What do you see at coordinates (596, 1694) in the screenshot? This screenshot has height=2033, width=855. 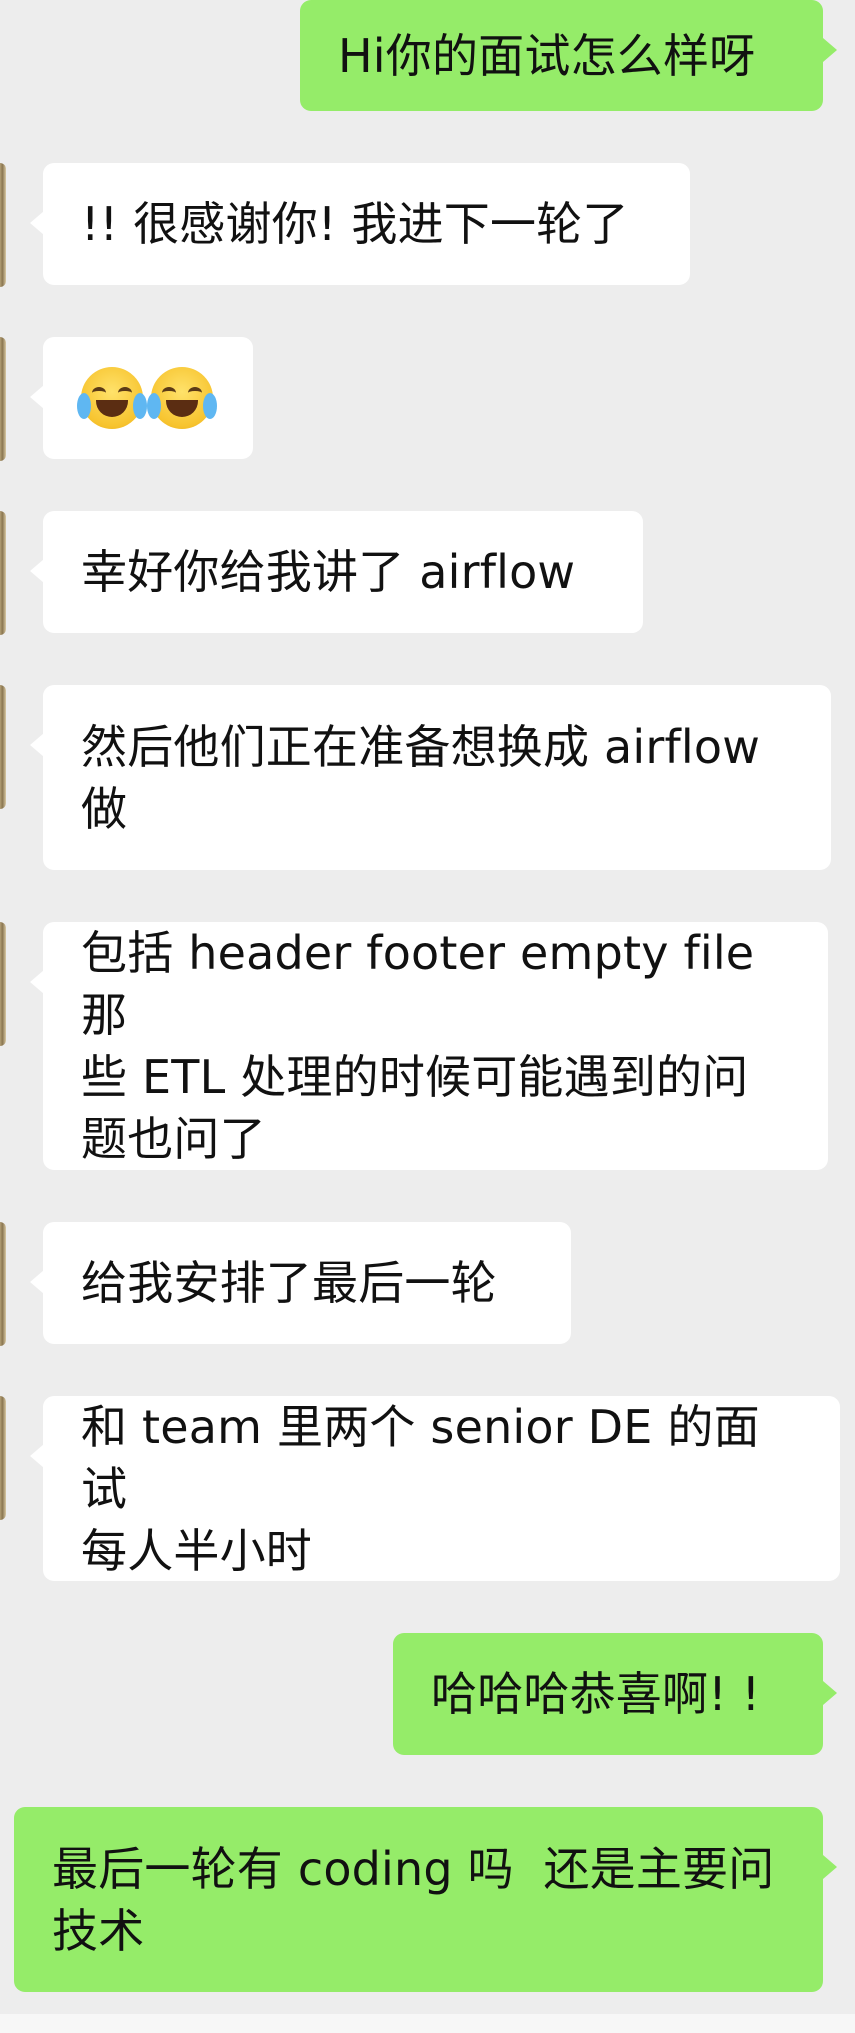 I see `message-text: 哈哈哈恭喜啊! !` at bounding box center [596, 1694].